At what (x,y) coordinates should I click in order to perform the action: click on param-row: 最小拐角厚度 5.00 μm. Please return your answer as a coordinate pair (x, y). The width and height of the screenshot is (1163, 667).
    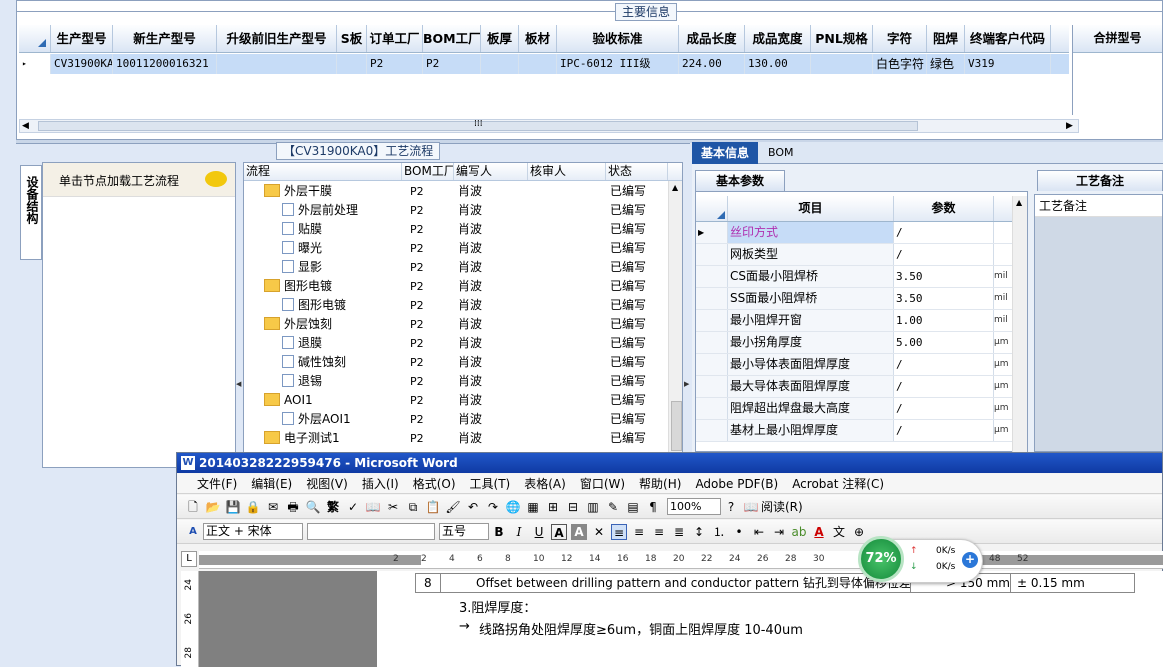
    Looking at the image, I should click on (856, 343).